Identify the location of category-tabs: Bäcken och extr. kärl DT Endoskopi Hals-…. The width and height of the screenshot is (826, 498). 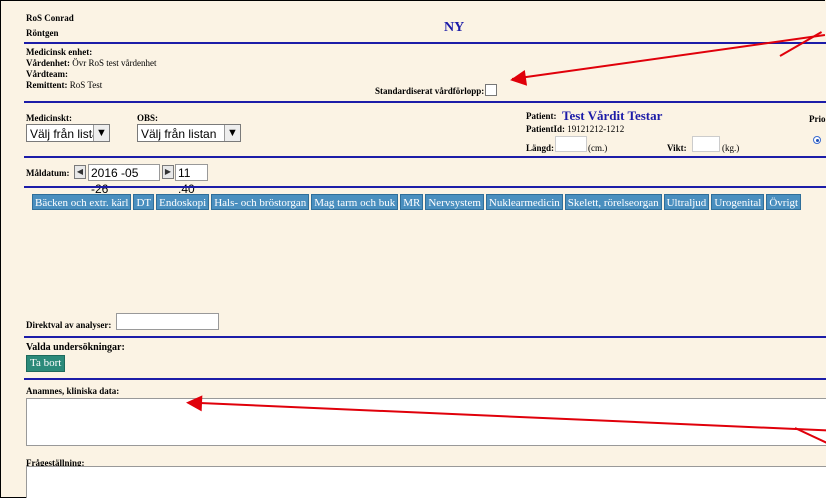
(417, 202).